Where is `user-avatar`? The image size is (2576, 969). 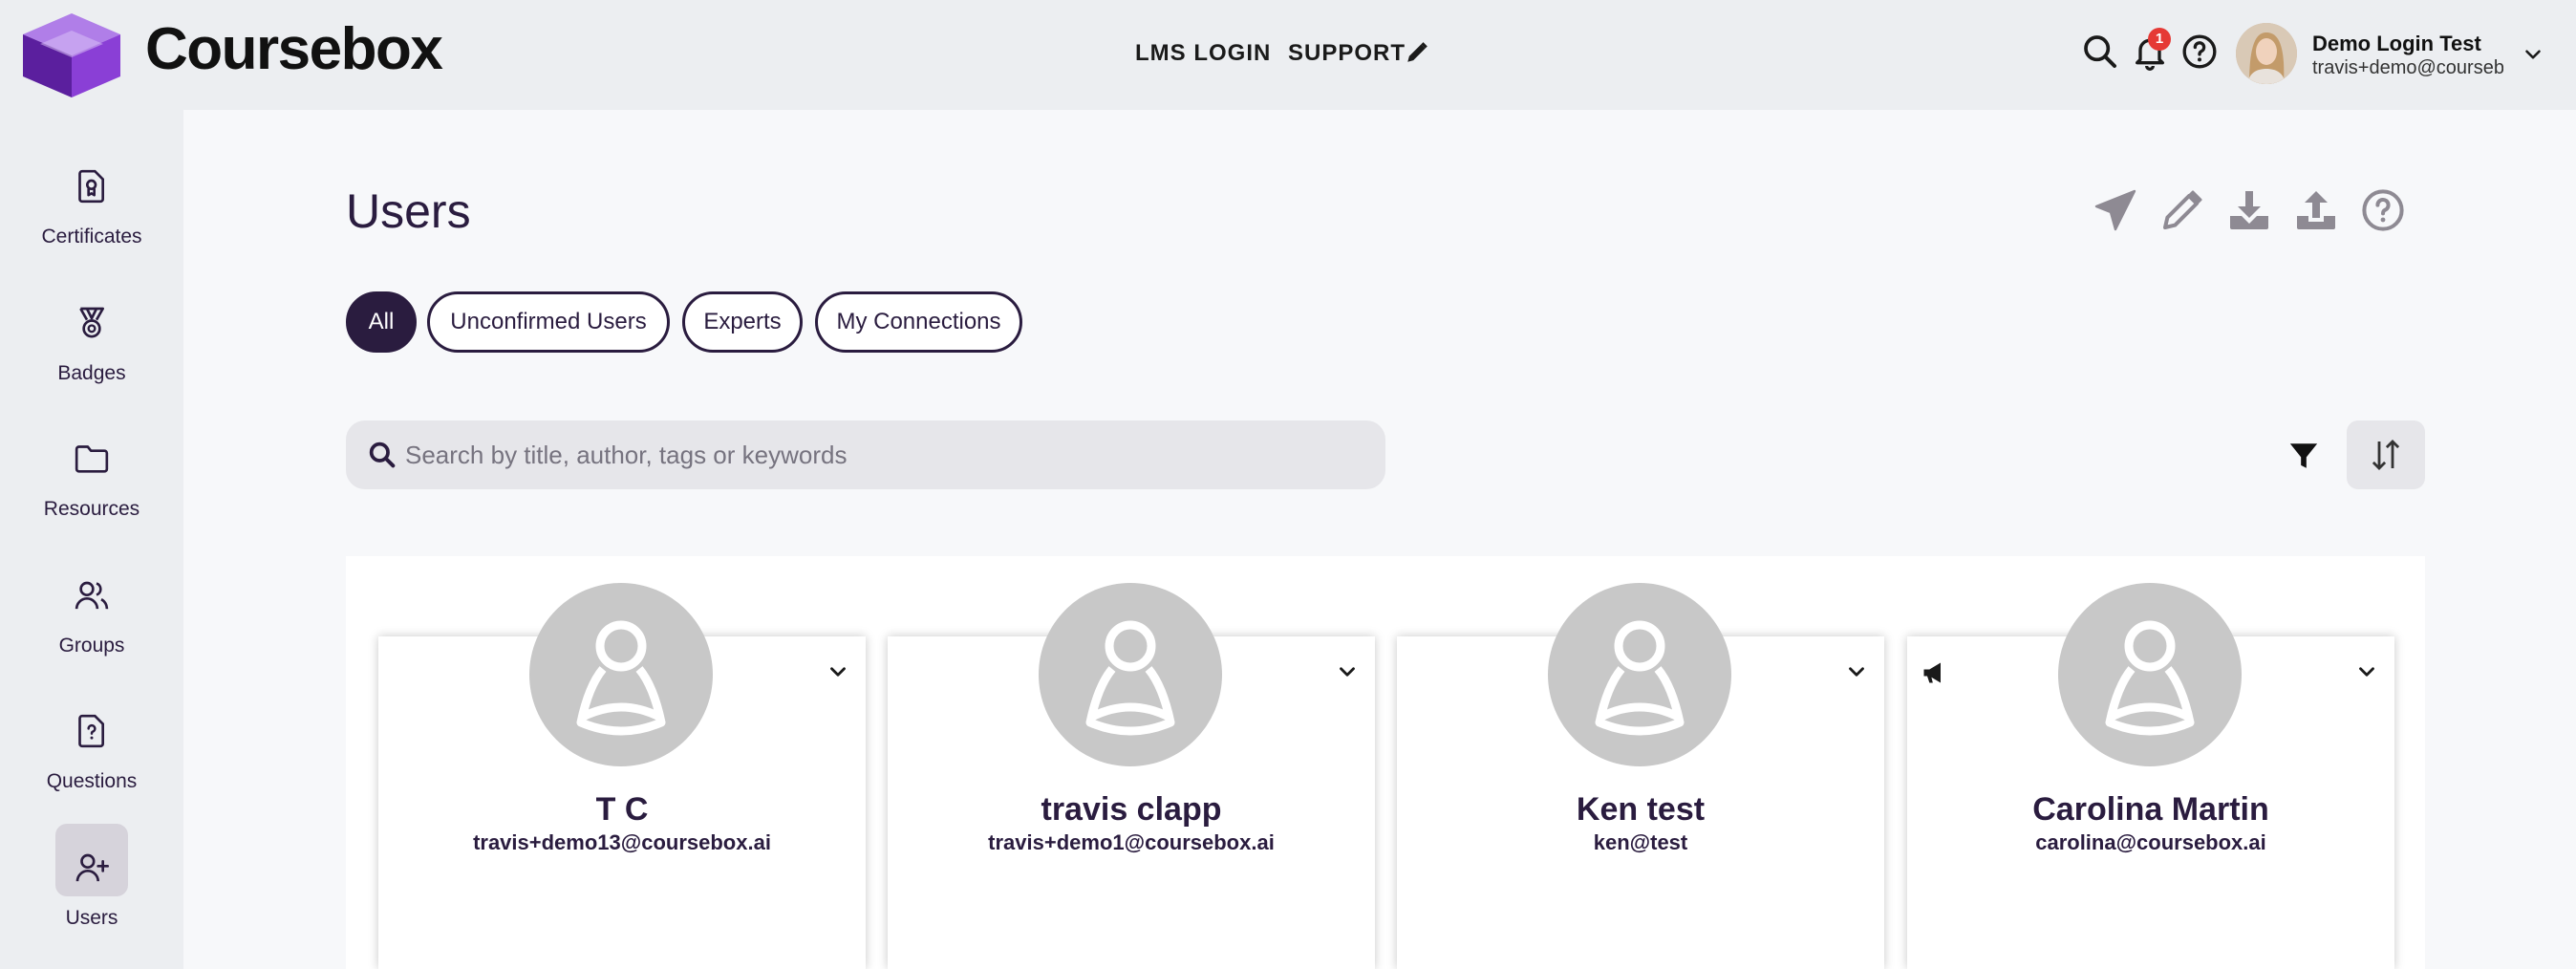
user-avatar is located at coordinates (2266, 53).